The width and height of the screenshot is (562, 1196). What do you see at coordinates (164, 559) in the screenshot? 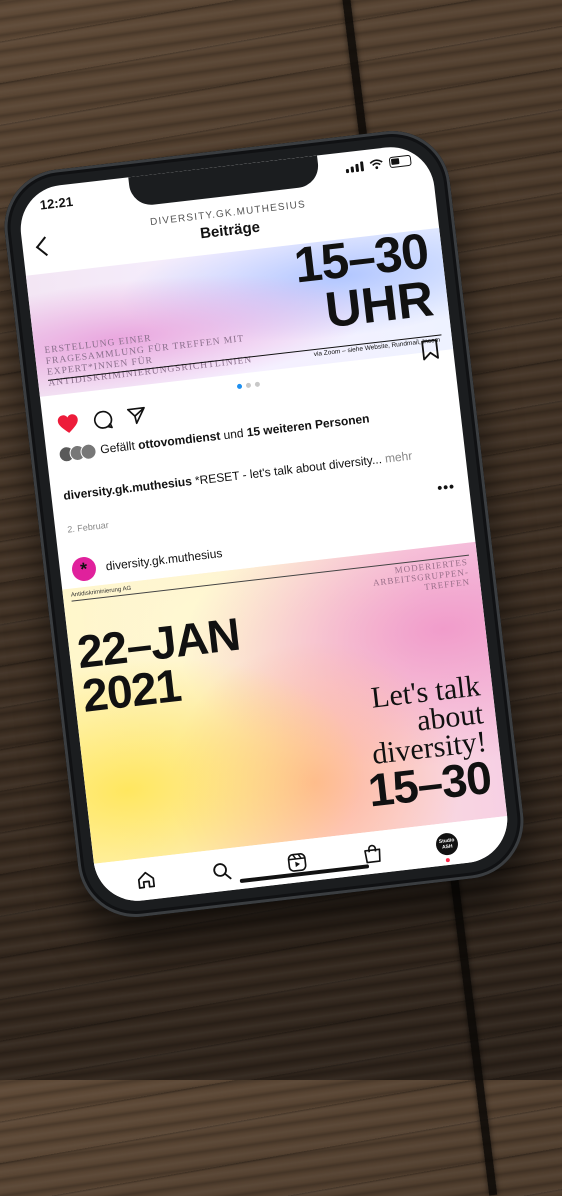
I see `post2-username: diversity.gk.muthesius` at bounding box center [164, 559].